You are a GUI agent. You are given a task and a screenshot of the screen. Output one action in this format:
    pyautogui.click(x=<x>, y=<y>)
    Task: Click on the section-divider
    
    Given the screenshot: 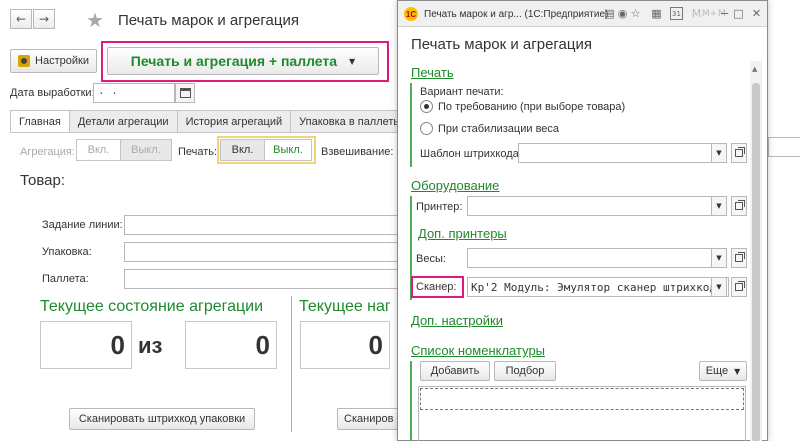 What is the action you would take?
    pyautogui.click(x=291, y=364)
    